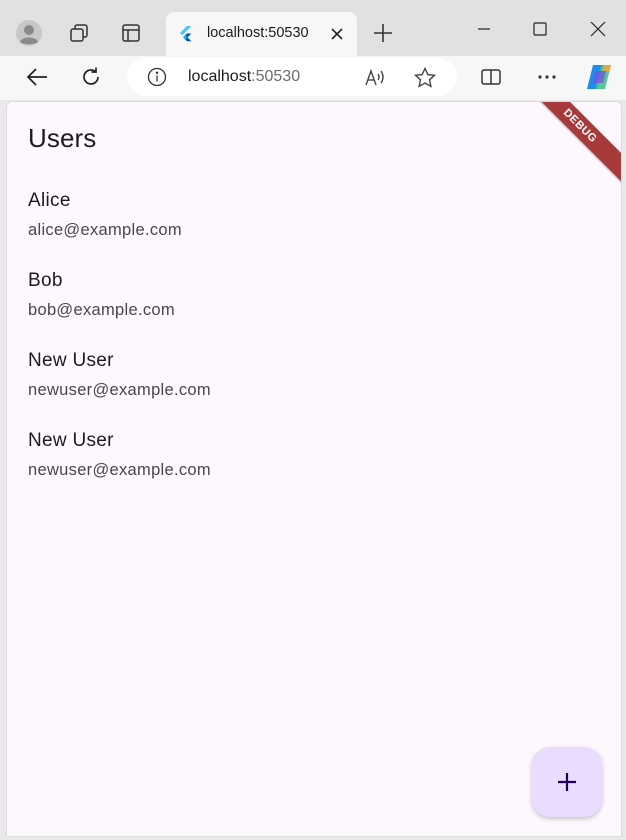 This screenshot has width=626, height=840. What do you see at coordinates (314, 222) in the screenshot?
I see `list-item: Alice alice@example.com` at bounding box center [314, 222].